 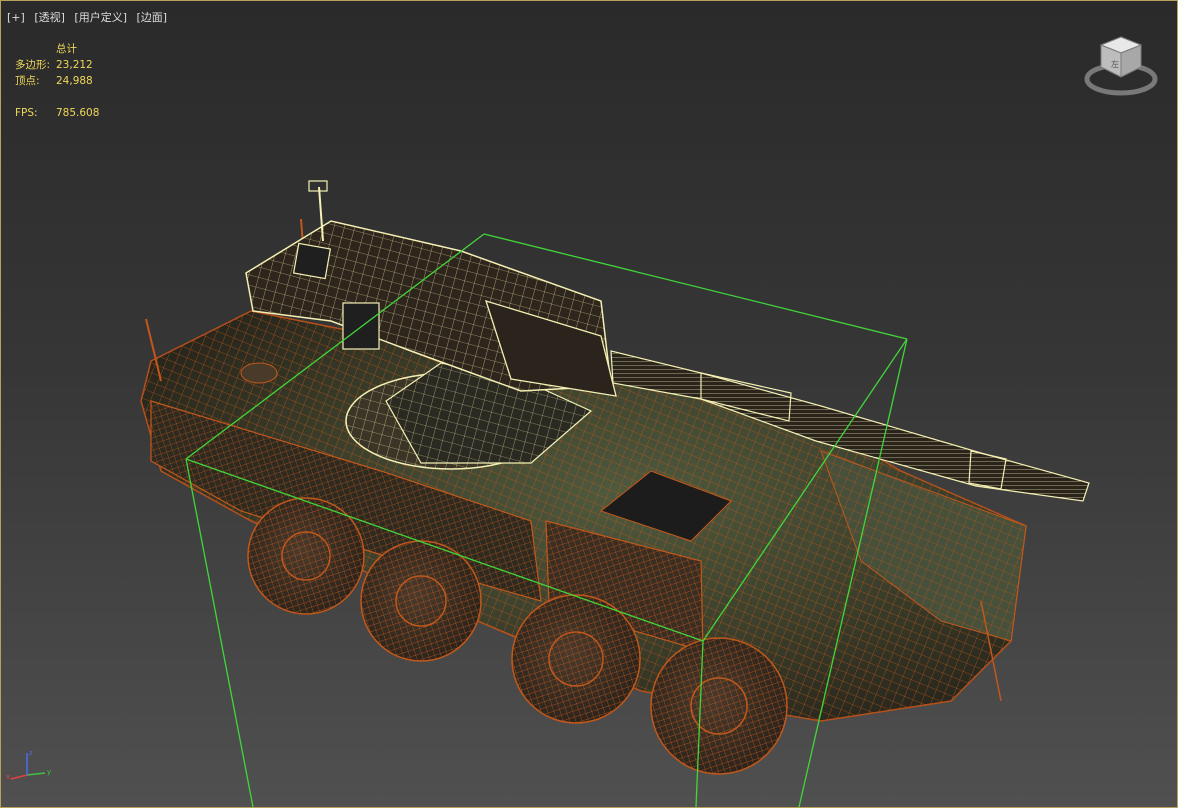 I want to click on viewcube: 左, so click(x=1121, y=67).